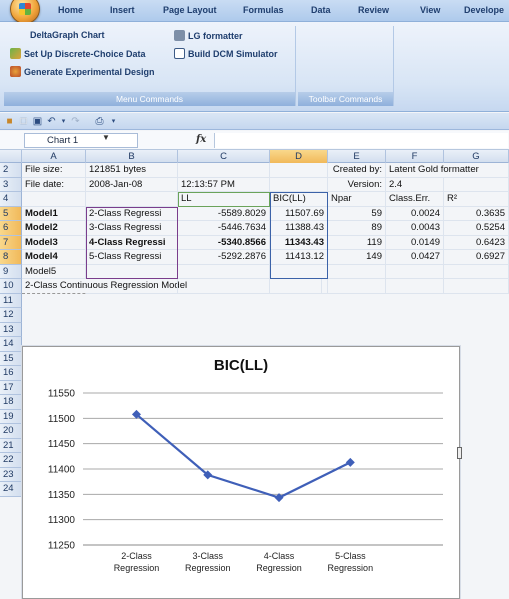  I want to click on cell-b8: 5-Class Regressi, so click(132, 257).